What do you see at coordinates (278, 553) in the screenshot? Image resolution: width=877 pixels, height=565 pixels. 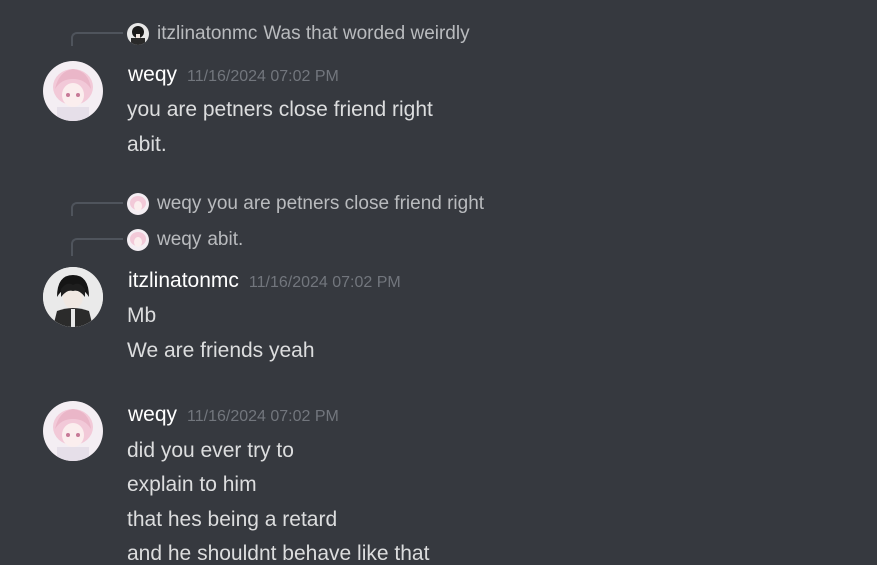 I see `message-line: and he shouldnt behave like that` at bounding box center [278, 553].